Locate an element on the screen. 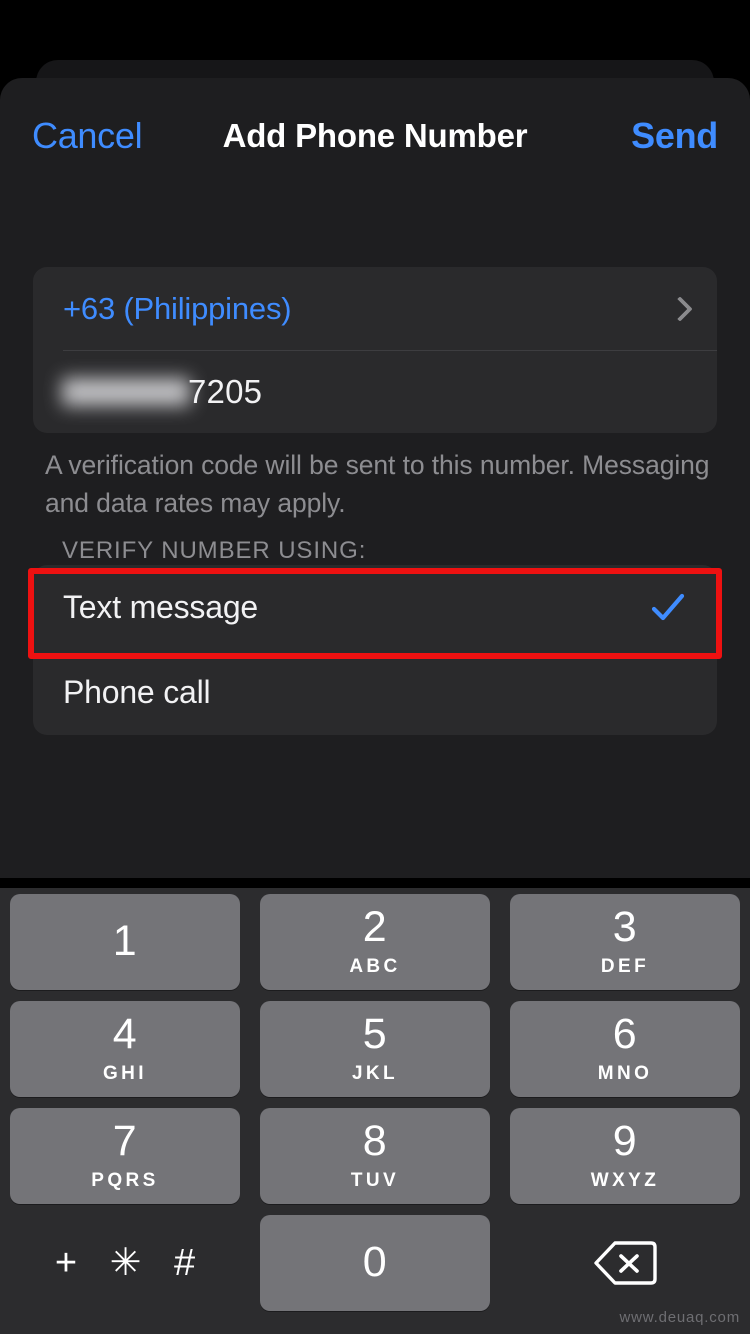 This screenshot has width=750, height=1334. phone-entry-card: +63 (Philippines) 7205 is located at coordinates (375, 350).